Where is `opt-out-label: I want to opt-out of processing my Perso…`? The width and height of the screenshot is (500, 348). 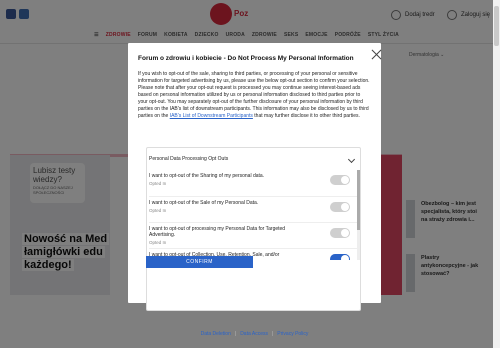
opt-out-label: I want to opt-out of processing my Perso… is located at coordinates (217, 232).